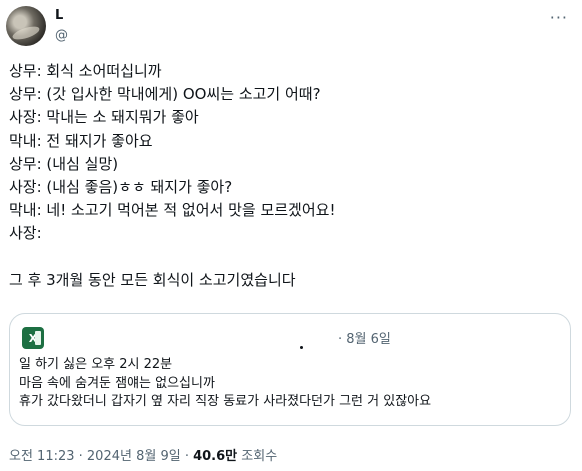 Image resolution: width=582 pixels, height=471 pixels. I want to click on dialogue-line: 사장:, so click(25, 233).